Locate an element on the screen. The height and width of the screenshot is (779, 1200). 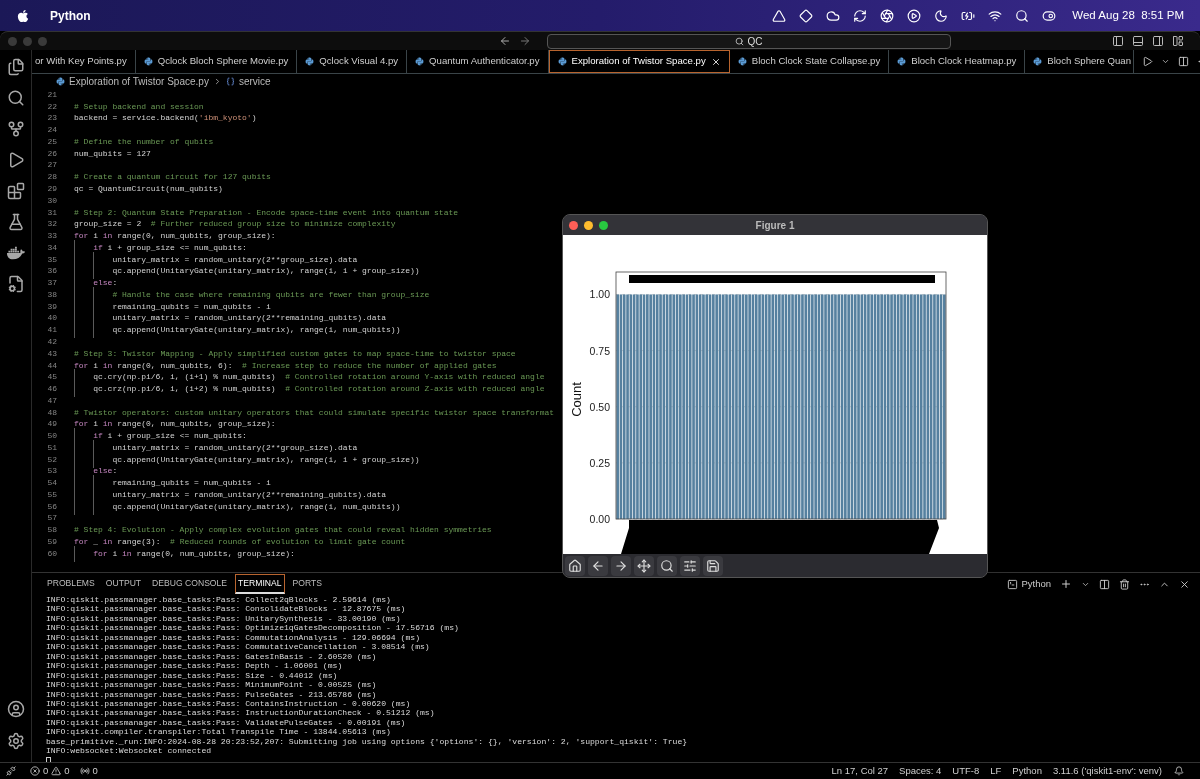
bell-icon is located at coordinates (1179, 771).